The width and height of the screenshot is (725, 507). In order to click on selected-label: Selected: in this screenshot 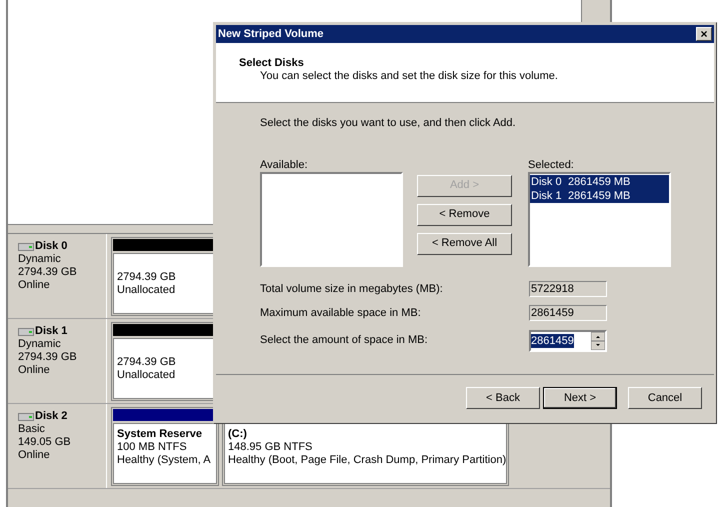, I will do `click(551, 165)`.